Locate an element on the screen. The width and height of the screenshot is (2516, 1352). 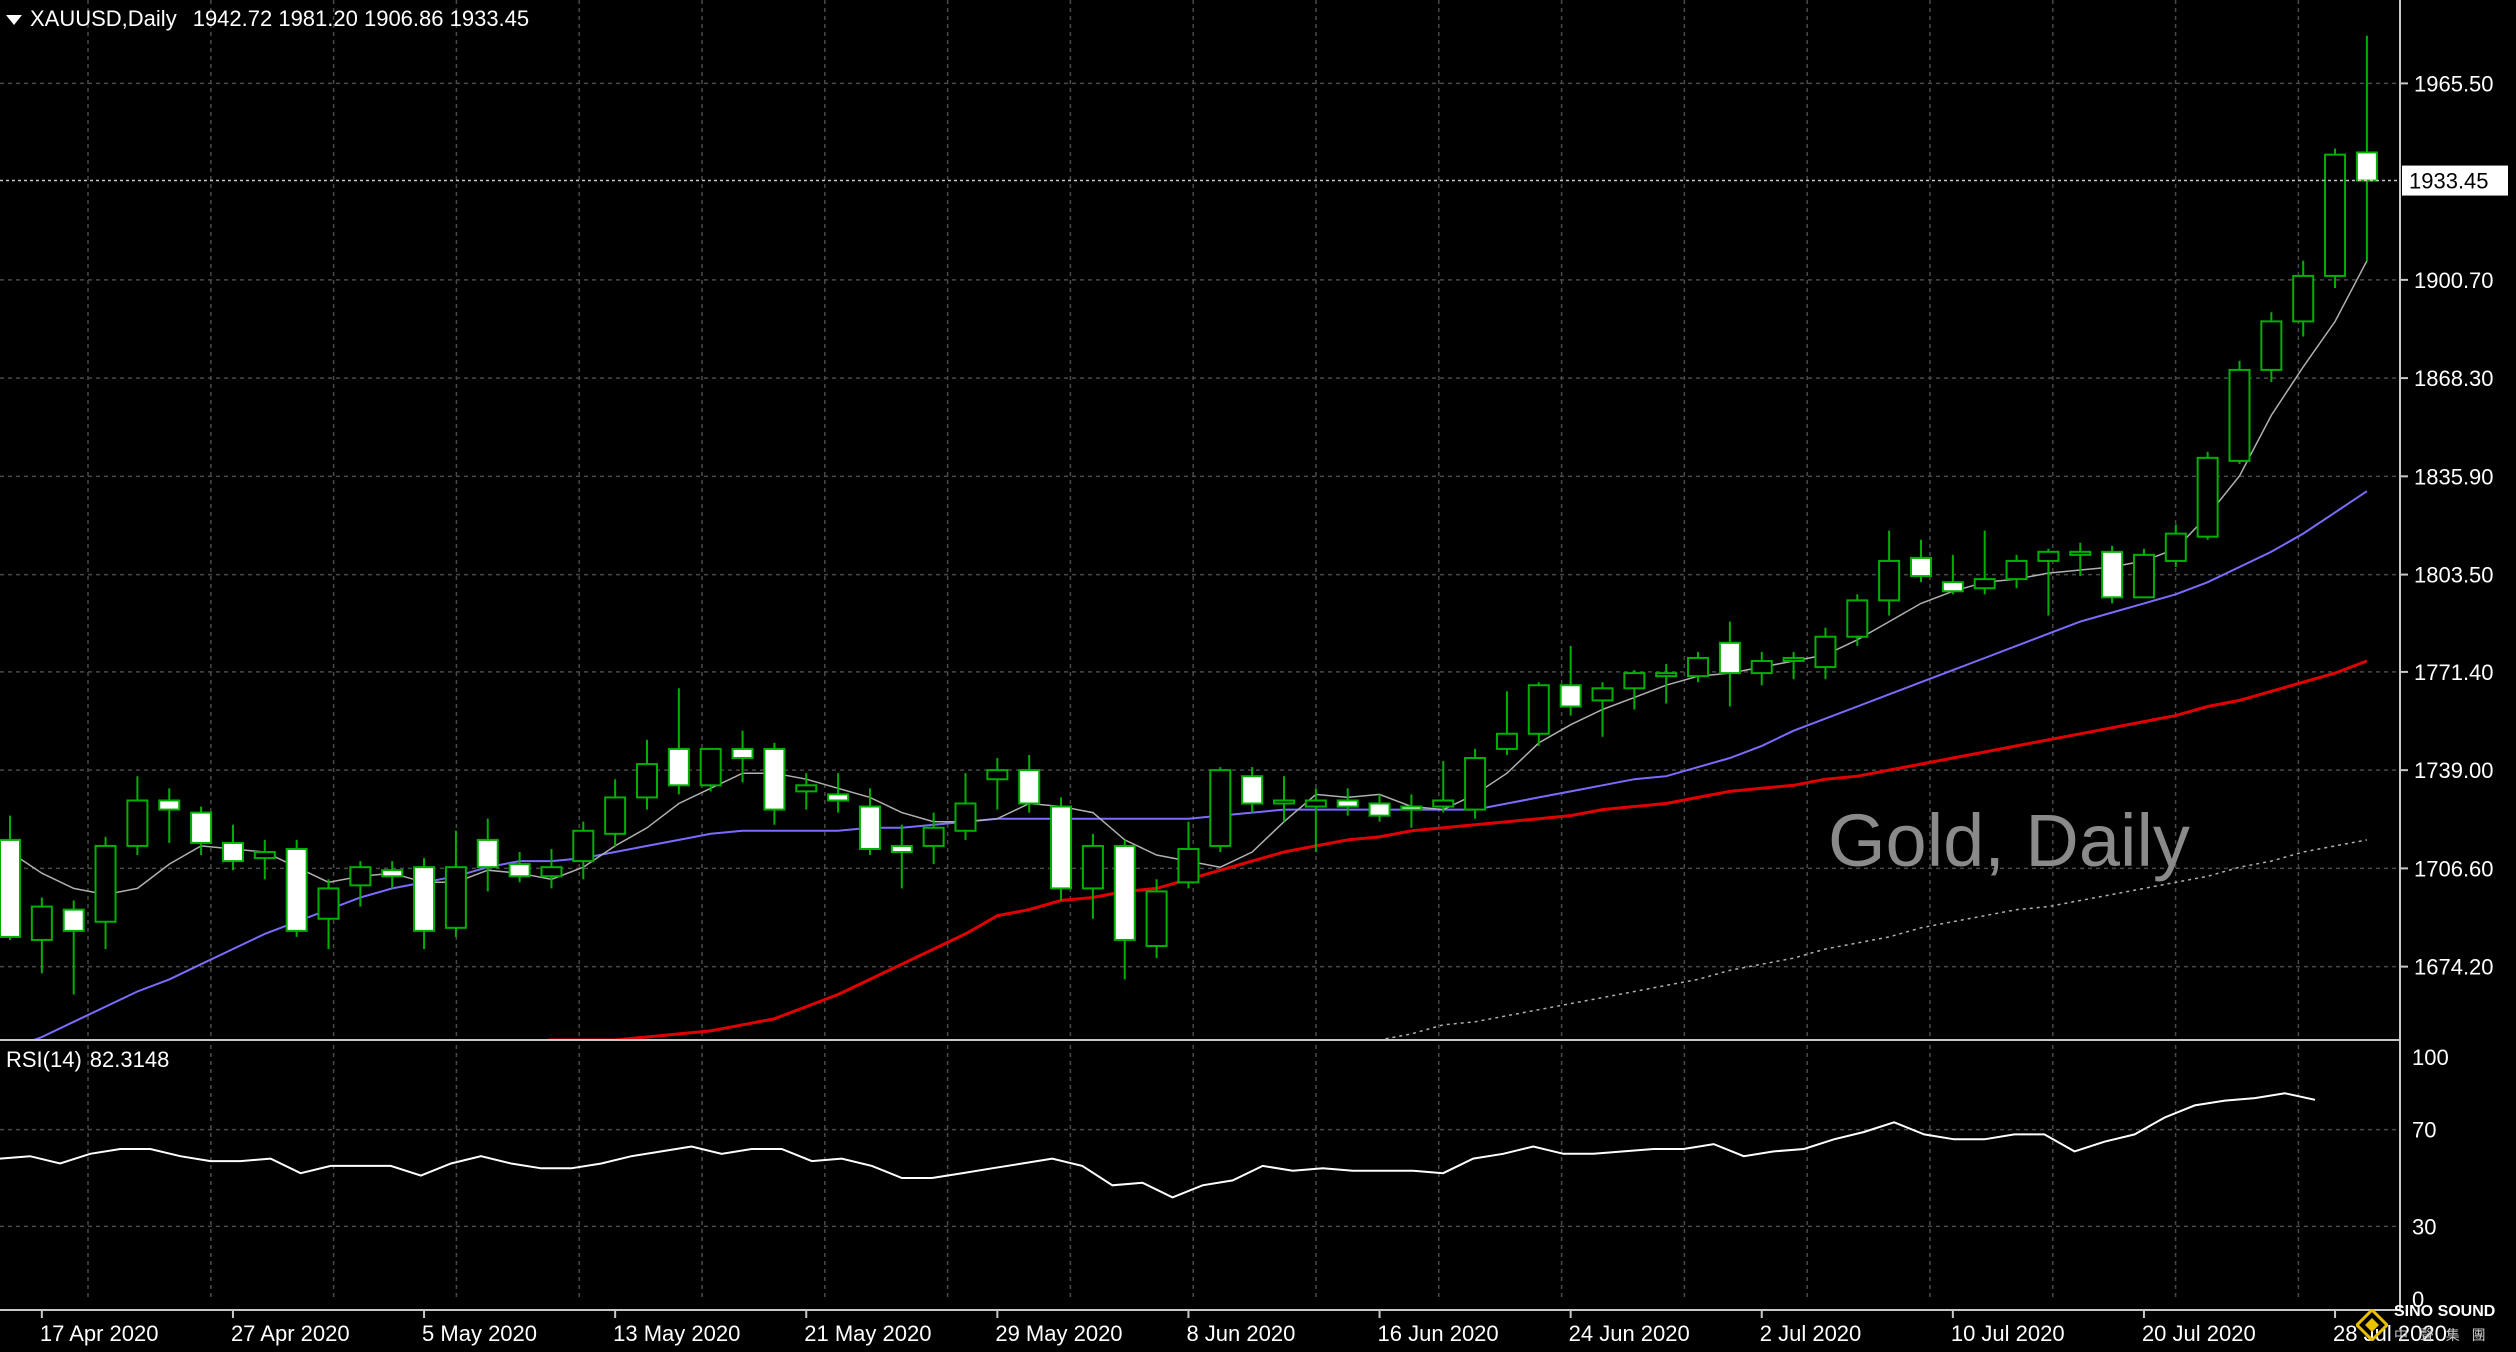
date-tick-label: 17 Apr 2020 is located at coordinates (99, 1333).